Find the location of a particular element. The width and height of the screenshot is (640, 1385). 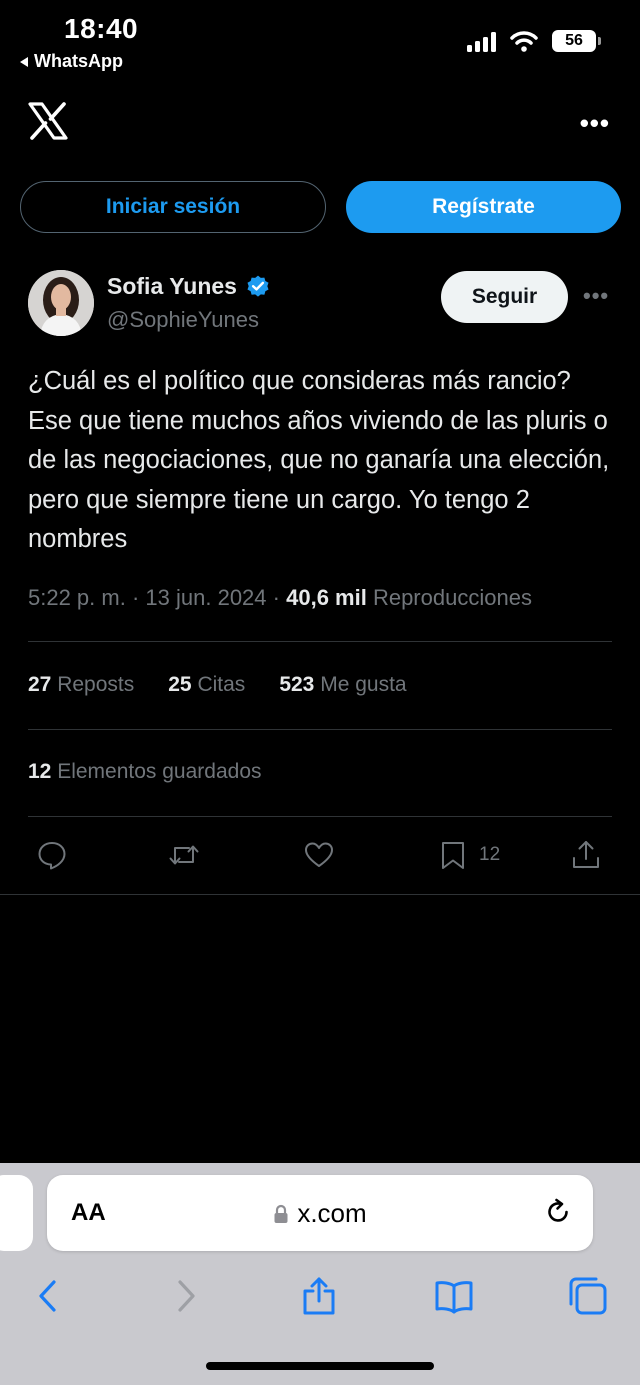

x-logo is located at coordinates (48, 121).